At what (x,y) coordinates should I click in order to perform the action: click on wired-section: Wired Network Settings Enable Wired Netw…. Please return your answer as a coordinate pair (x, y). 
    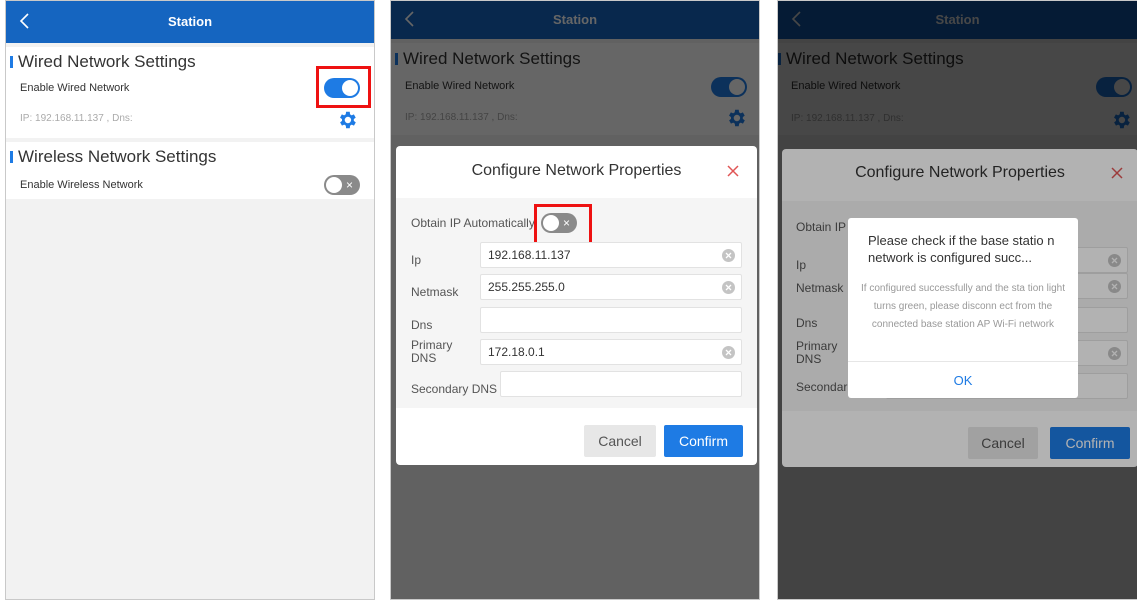
    Looking at the image, I should click on (190, 92).